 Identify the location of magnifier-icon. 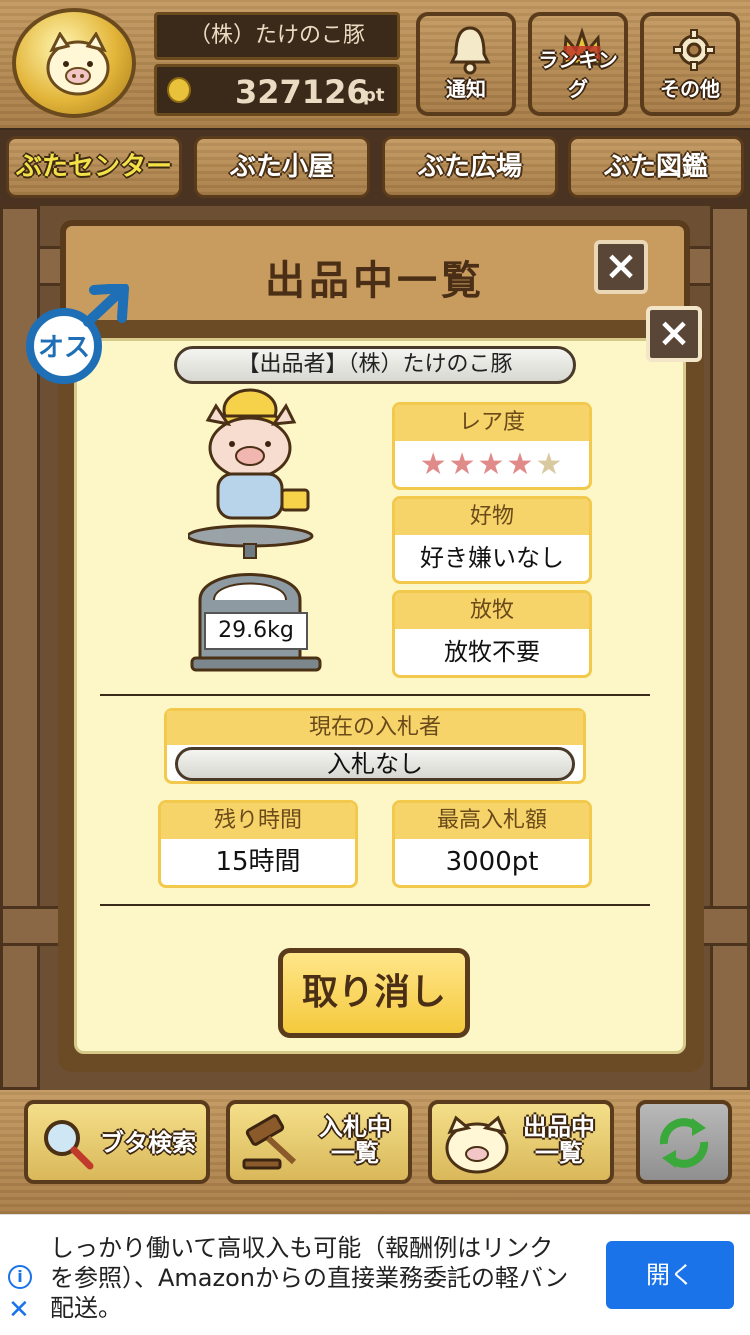
(69, 1145).